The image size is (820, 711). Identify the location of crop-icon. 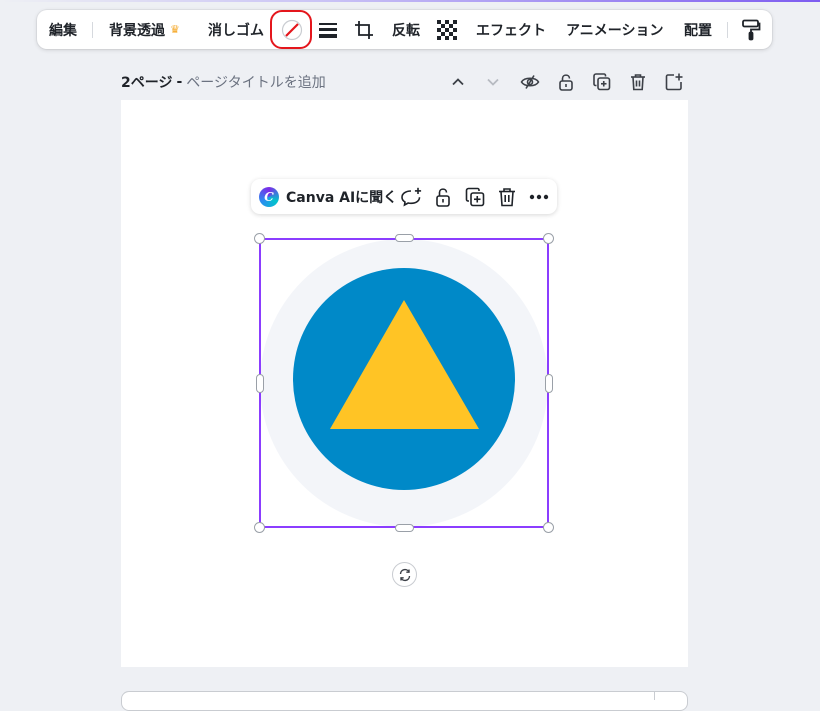
(364, 29).